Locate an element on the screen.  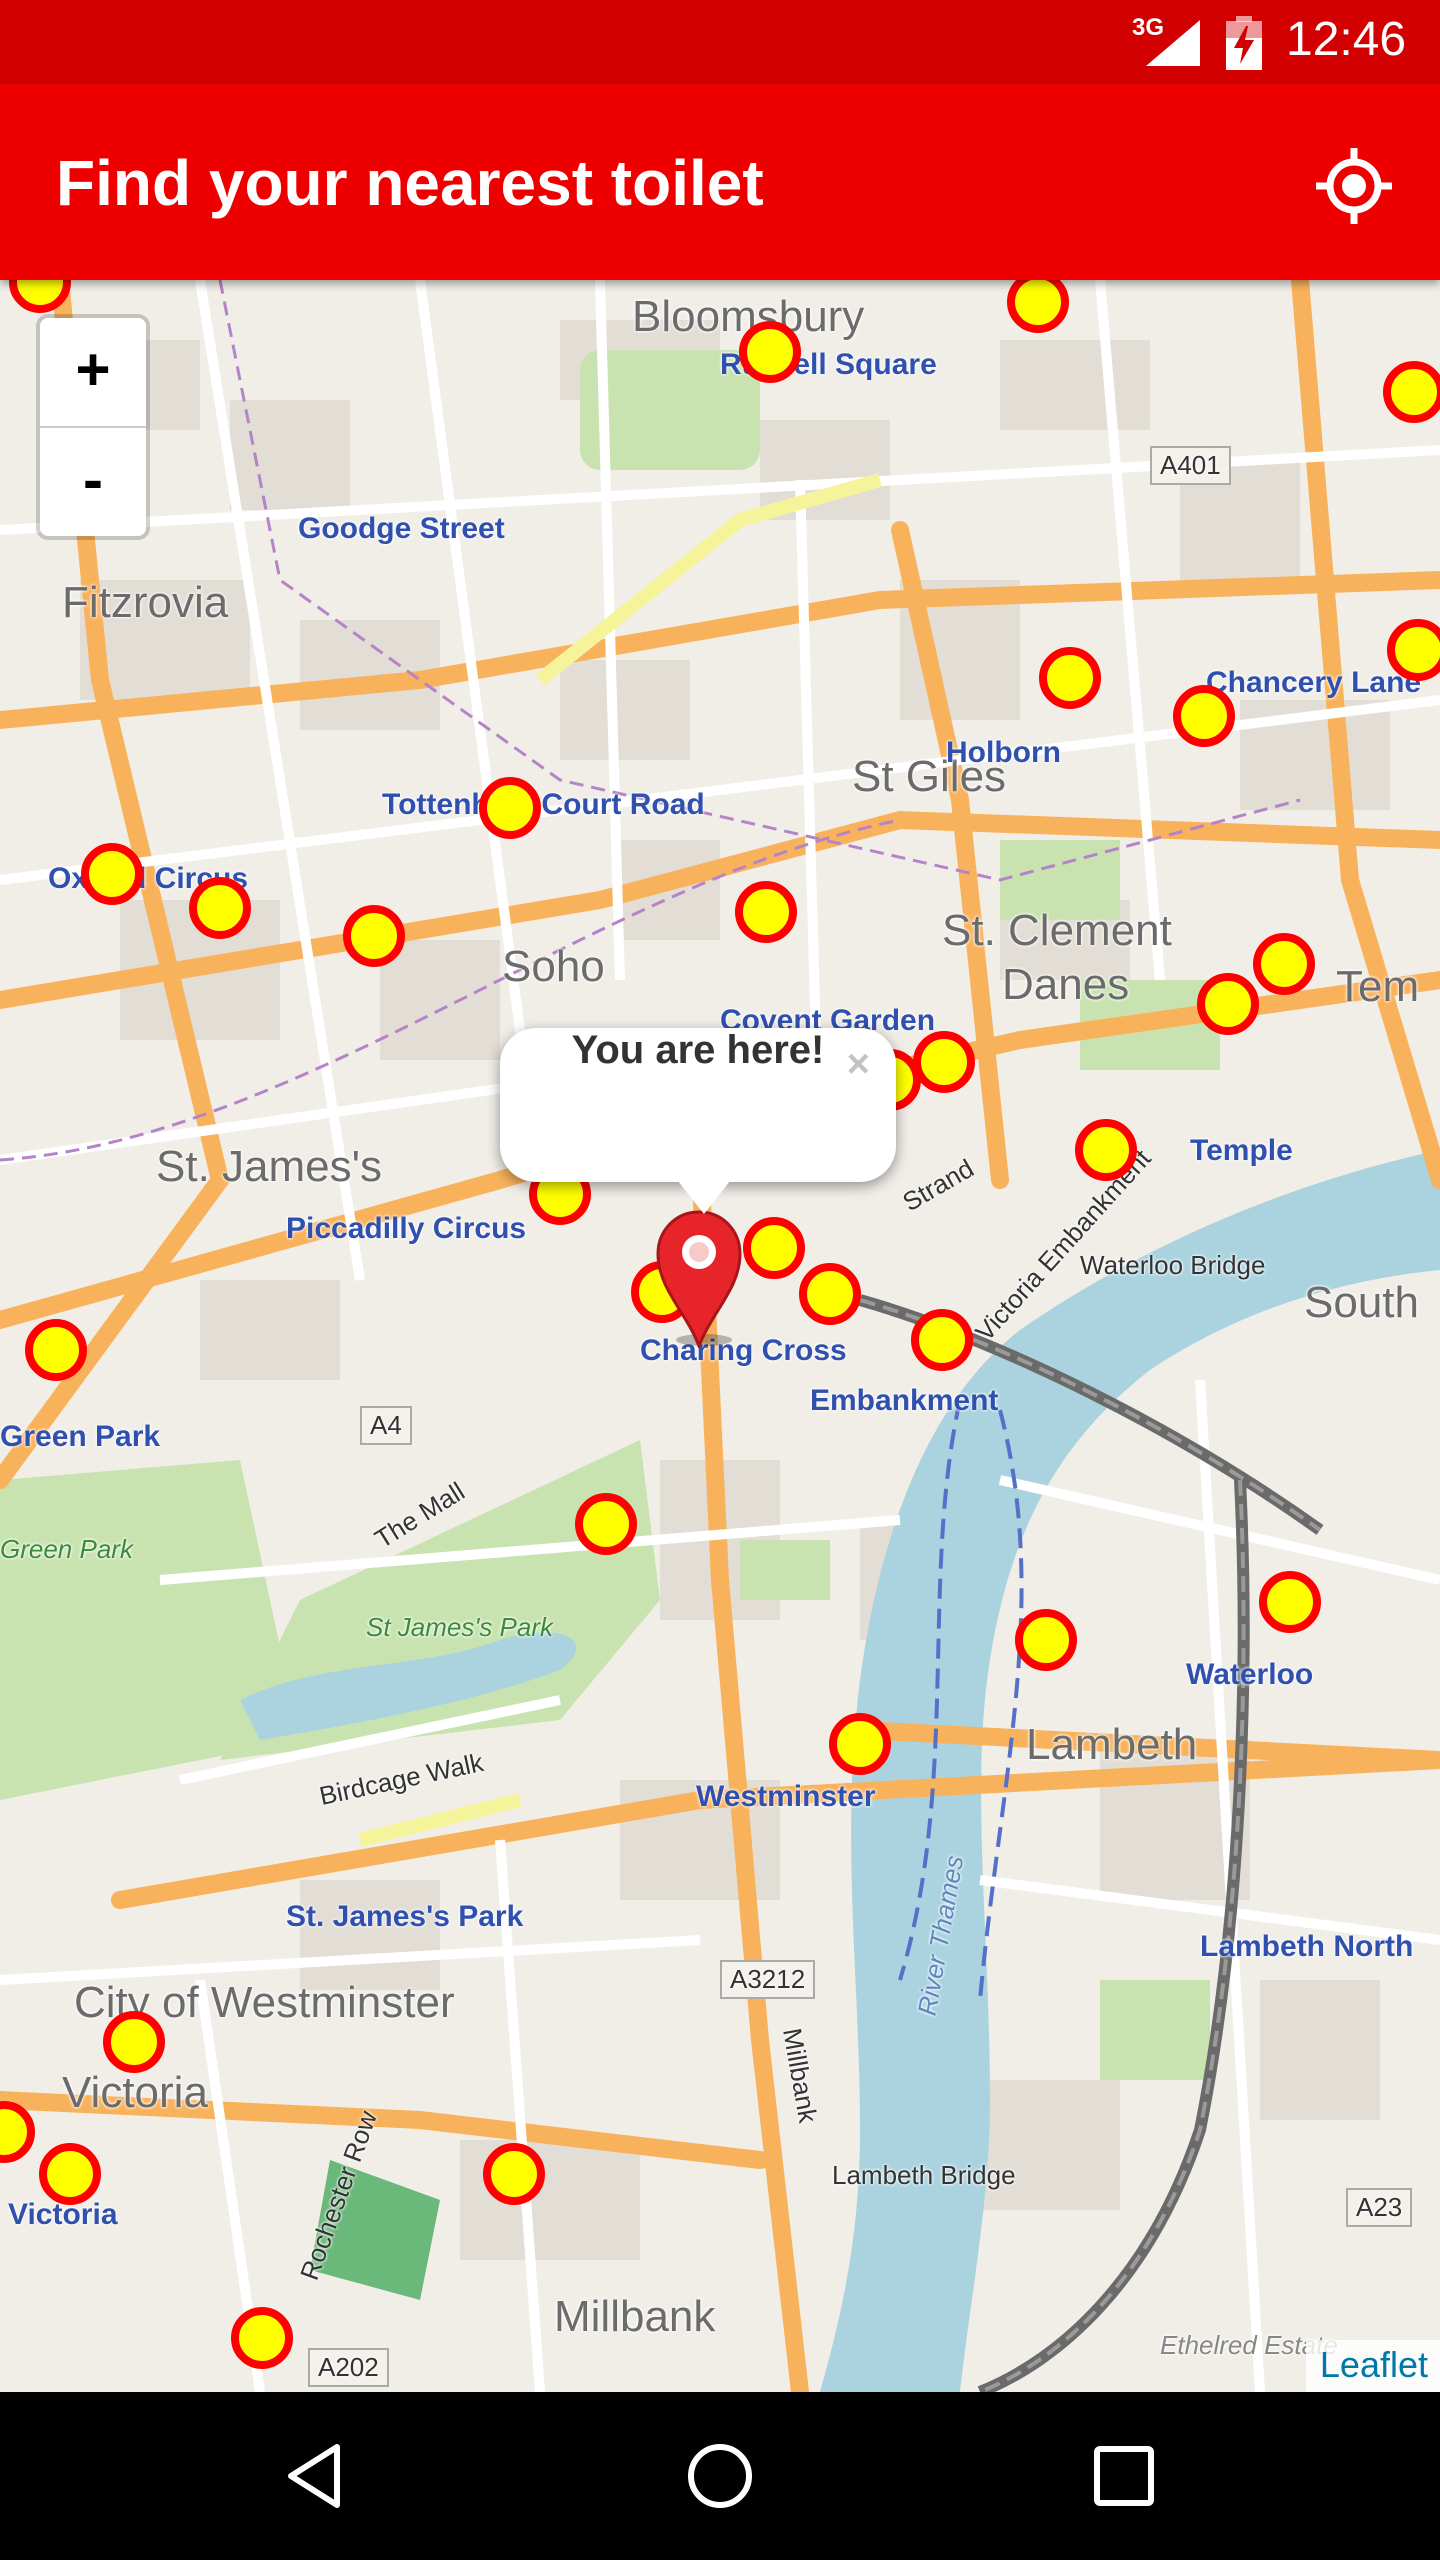
app-bar: Find your nearest toilet is located at coordinates (720, 182).